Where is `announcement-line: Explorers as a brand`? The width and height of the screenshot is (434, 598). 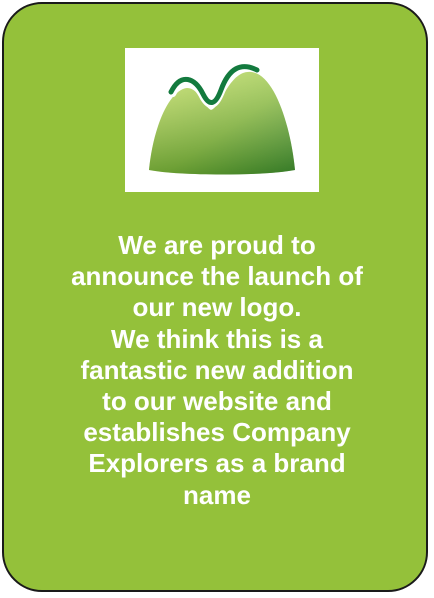 announcement-line: Explorers as a brand is located at coordinates (217, 463).